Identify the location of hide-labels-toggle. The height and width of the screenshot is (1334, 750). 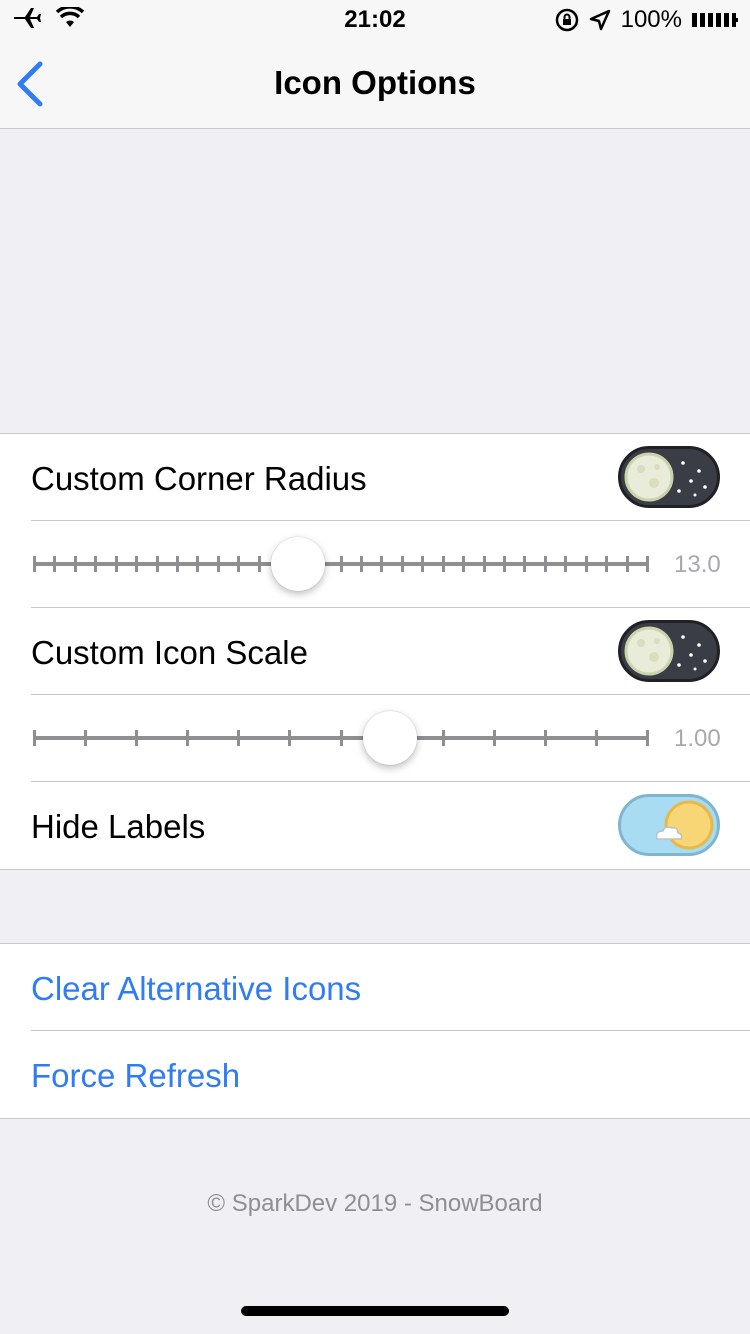
(669, 825).